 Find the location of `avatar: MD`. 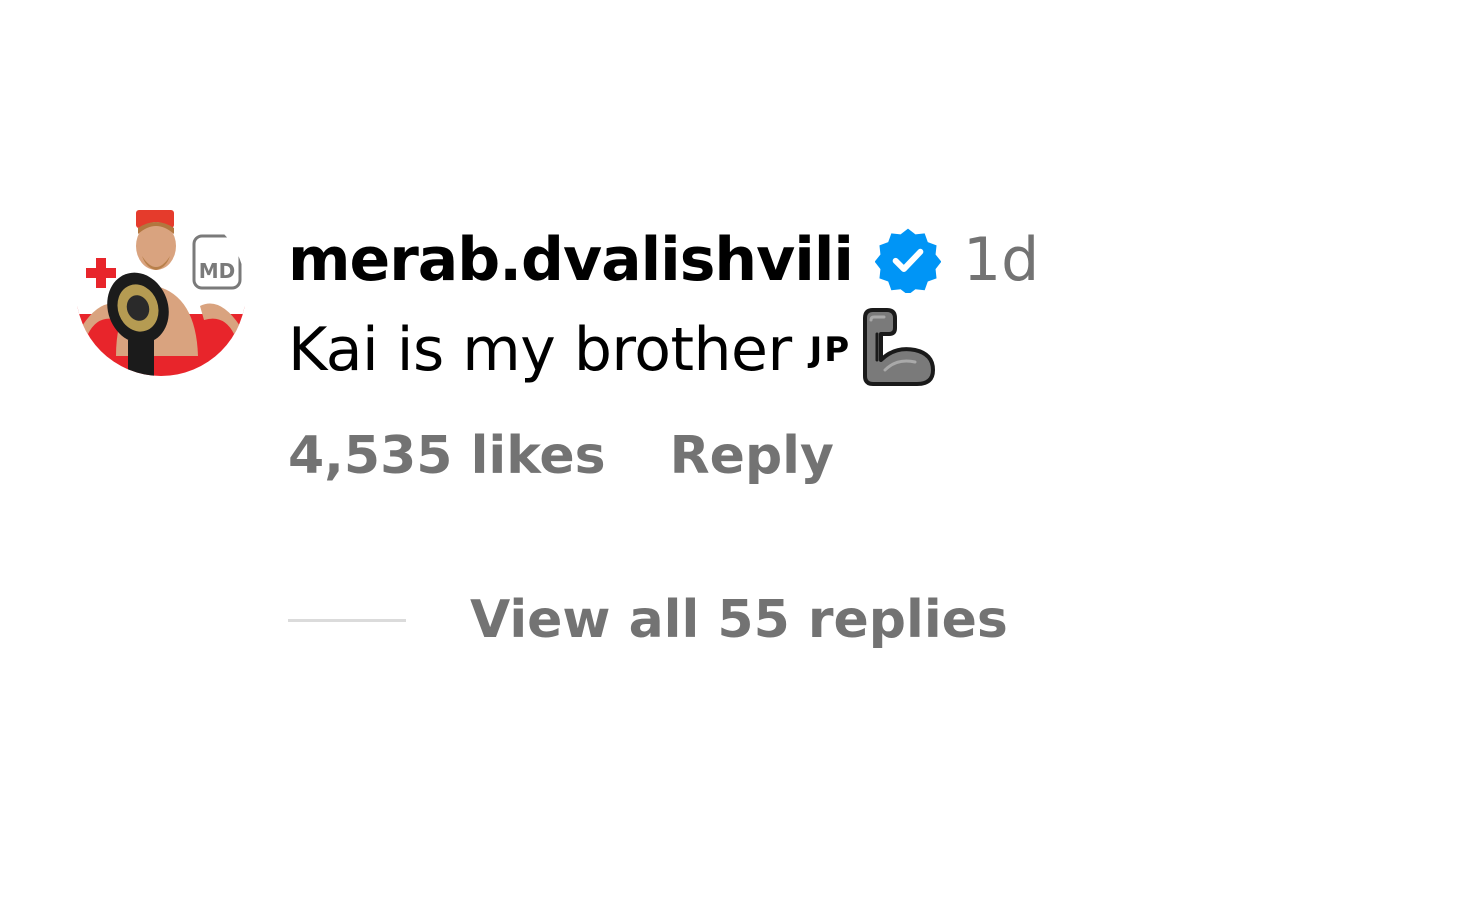

avatar: MD is located at coordinates (161, 291).